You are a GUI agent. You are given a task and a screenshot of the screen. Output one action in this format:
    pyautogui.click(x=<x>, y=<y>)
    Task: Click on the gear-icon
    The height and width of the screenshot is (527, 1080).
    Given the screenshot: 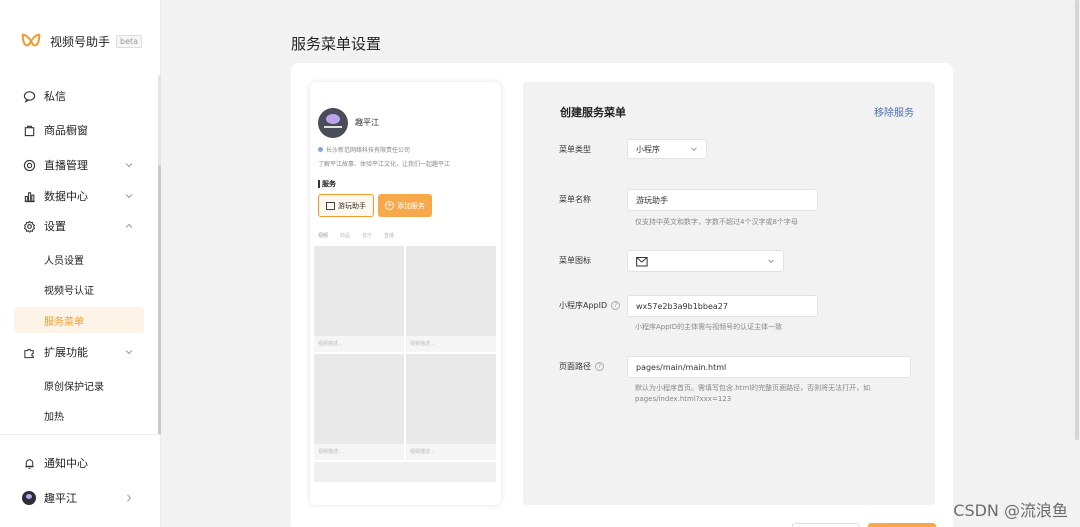 What is the action you would take?
    pyautogui.click(x=29, y=226)
    